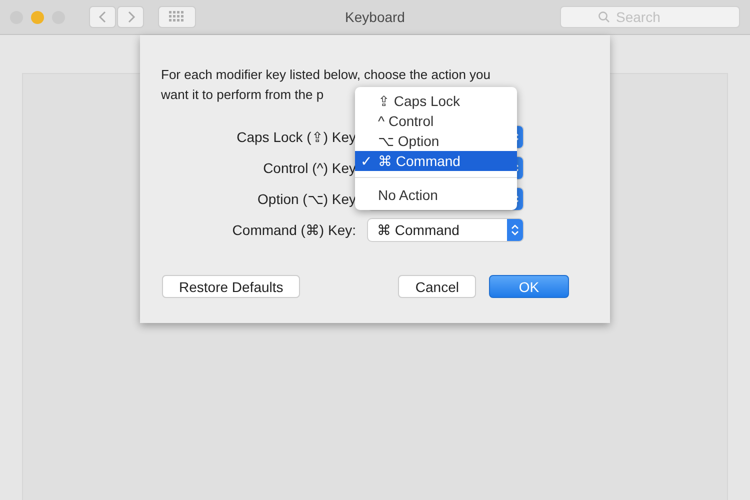 This screenshot has width=750, height=500. Describe the element at coordinates (436, 121) in the screenshot. I see `menu-item: ^ Control` at that location.